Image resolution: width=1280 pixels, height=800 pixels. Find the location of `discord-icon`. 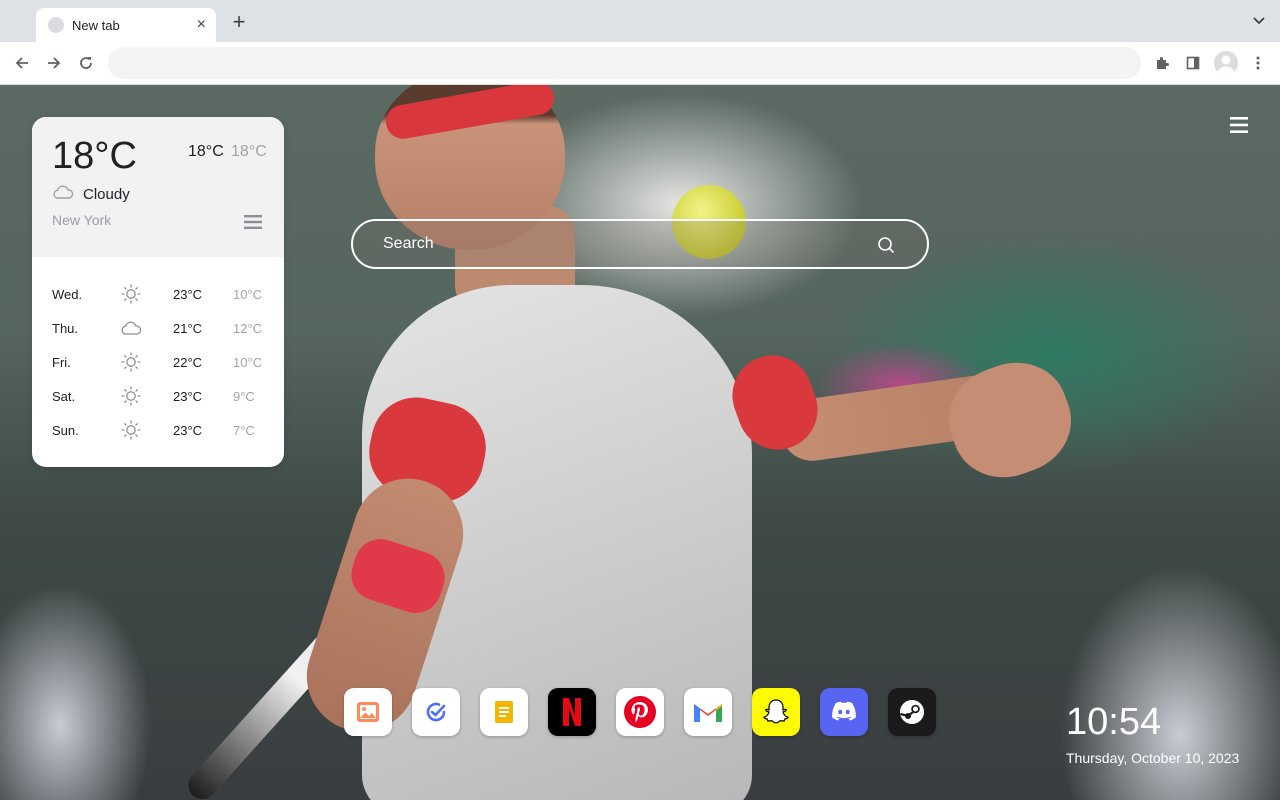

discord-icon is located at coordinates (844, 712).